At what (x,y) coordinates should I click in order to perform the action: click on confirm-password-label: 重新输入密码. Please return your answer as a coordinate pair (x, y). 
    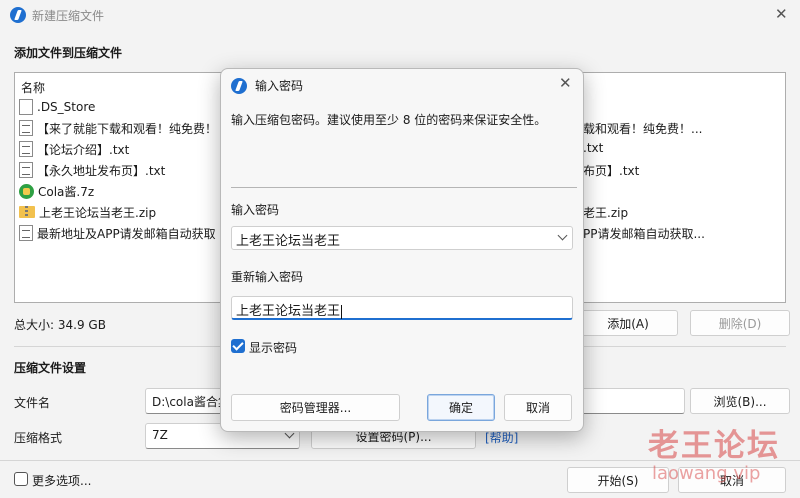
    Looking at the image, I should click on (267, 277).